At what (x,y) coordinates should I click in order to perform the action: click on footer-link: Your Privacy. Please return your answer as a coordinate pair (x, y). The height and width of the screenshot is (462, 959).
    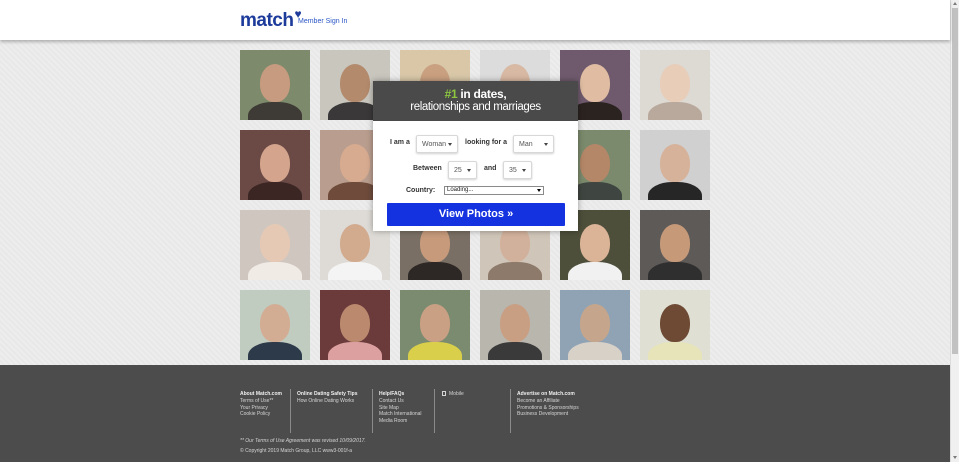
    Looking at the image, I should click on (261, 408).